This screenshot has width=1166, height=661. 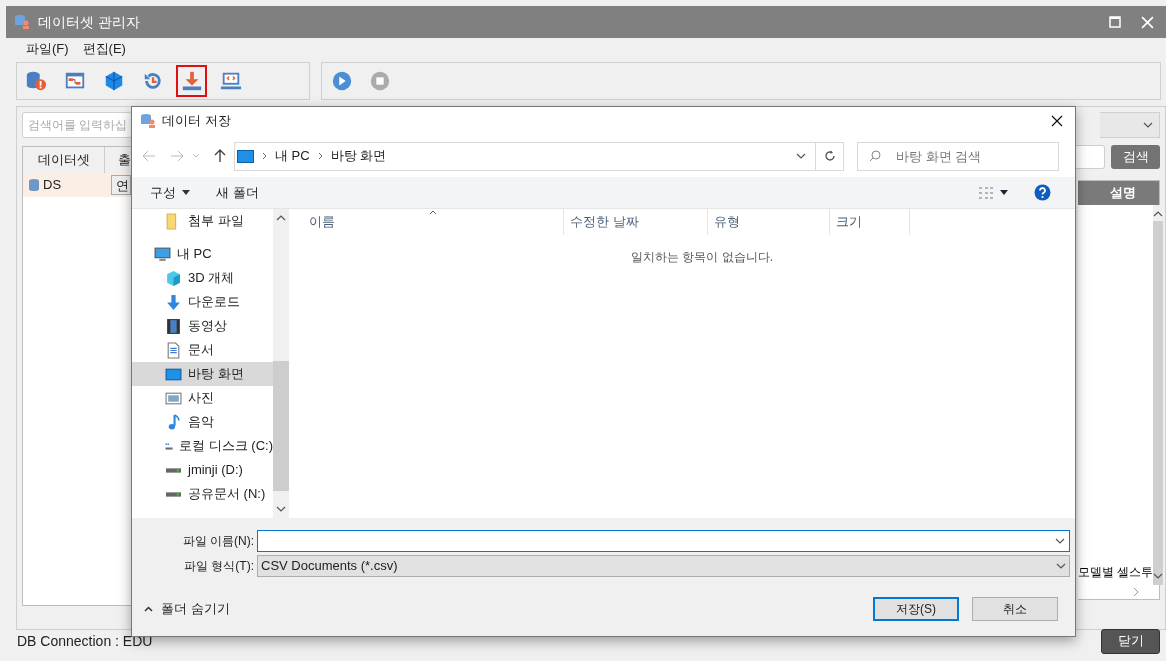 I want to click on refresh-icon, so click(x=829, y=156).